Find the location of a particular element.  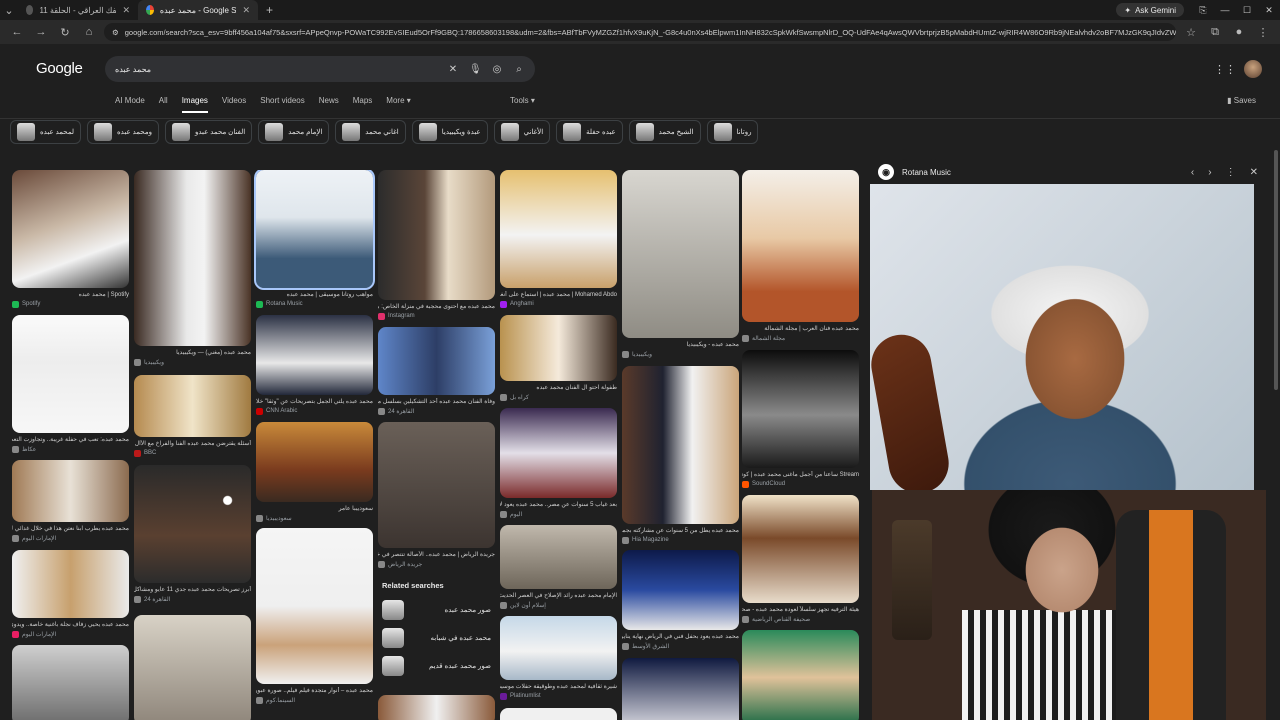

result-caption: سعودييبا عامر is located at coordinates (314, 509).